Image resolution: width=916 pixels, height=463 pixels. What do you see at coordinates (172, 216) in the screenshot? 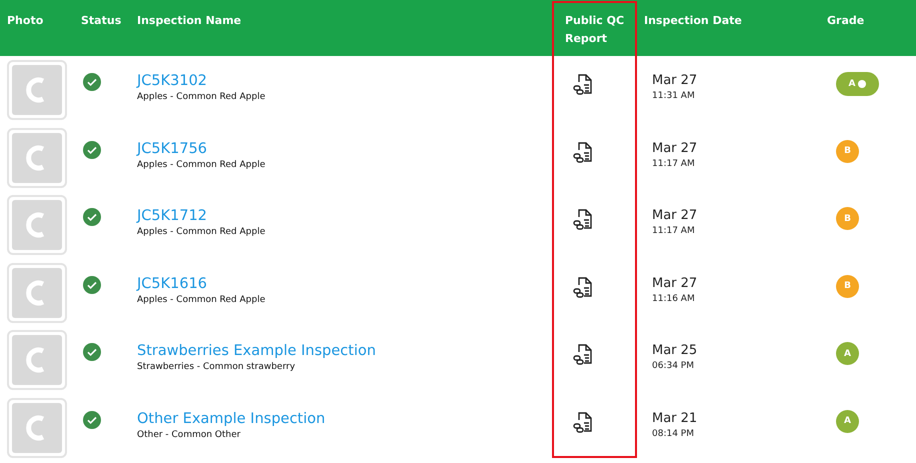
I see `inspection-link: JC5K1712` at bounding box center [172, 216].